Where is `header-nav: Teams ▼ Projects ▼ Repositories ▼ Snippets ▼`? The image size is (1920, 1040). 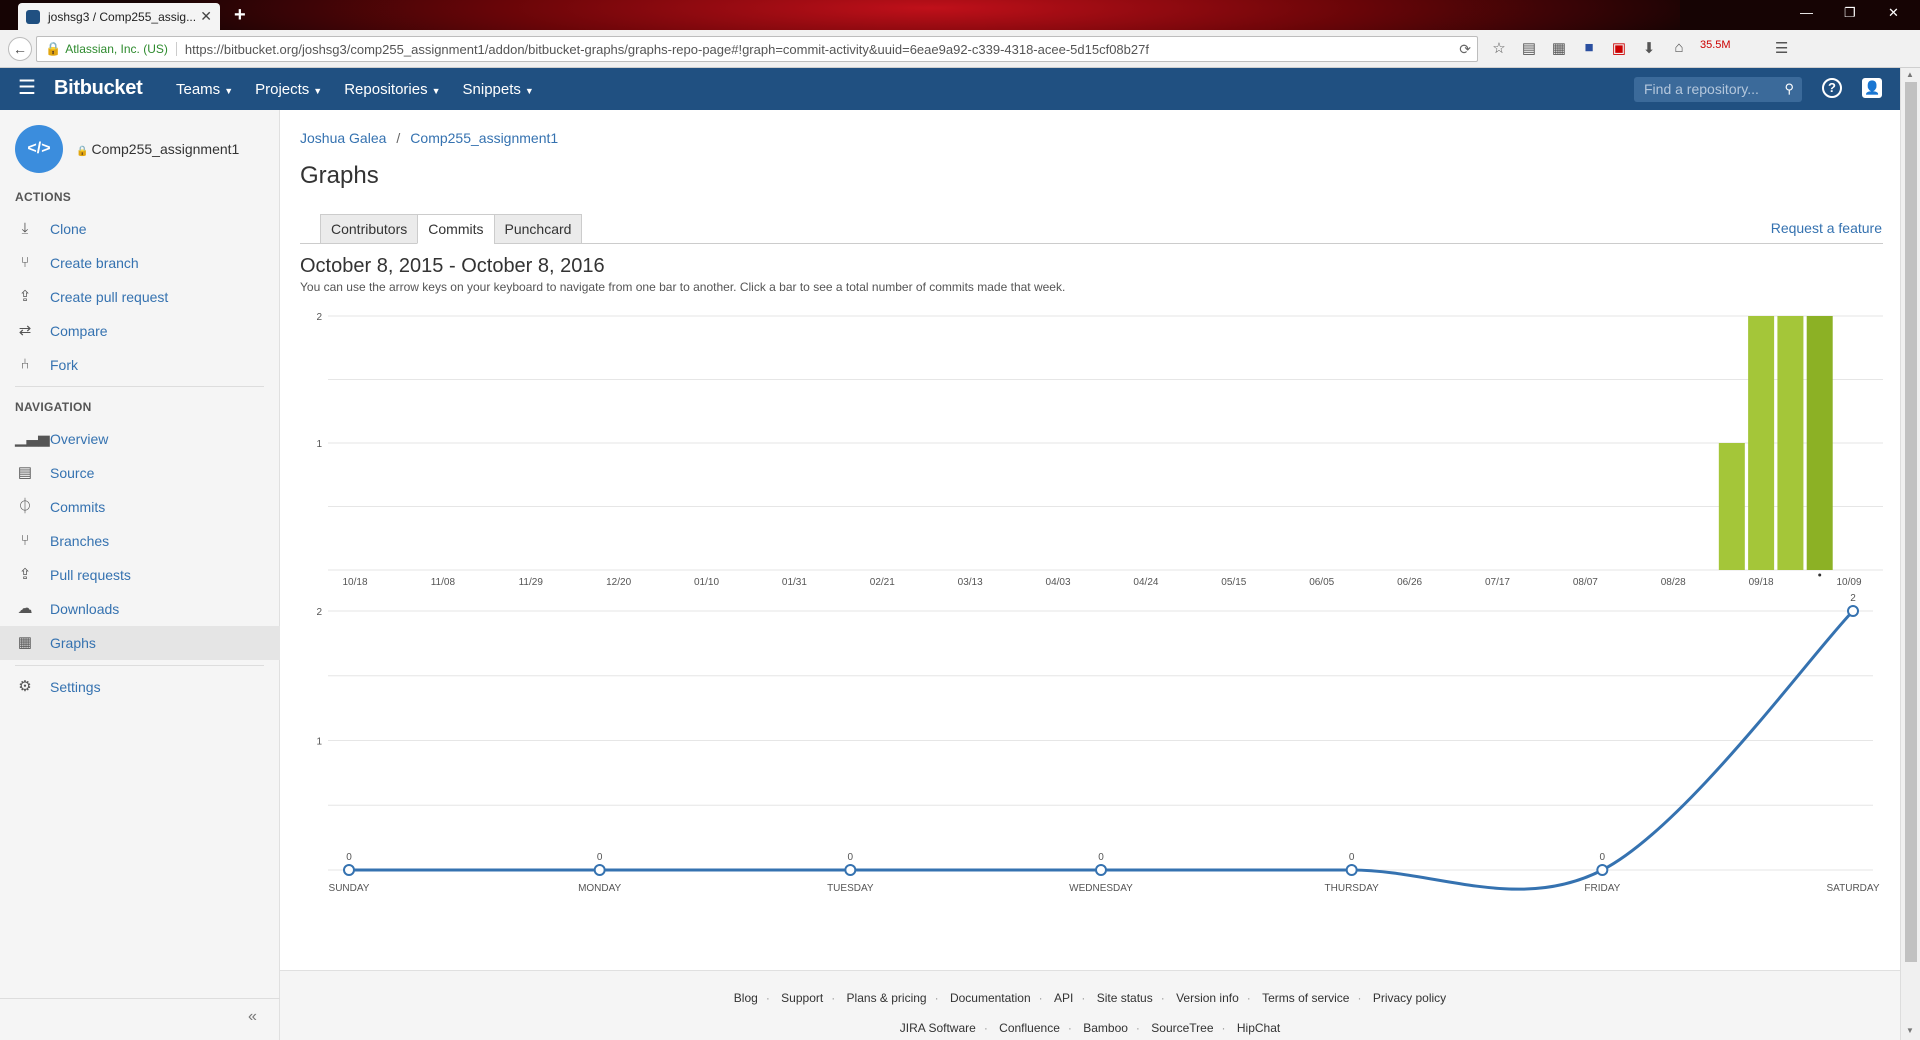 header-nav: Teams ▼ Projects ▼ Repositories ▼ Snippets ▼ is located at coordinates (355, 89).